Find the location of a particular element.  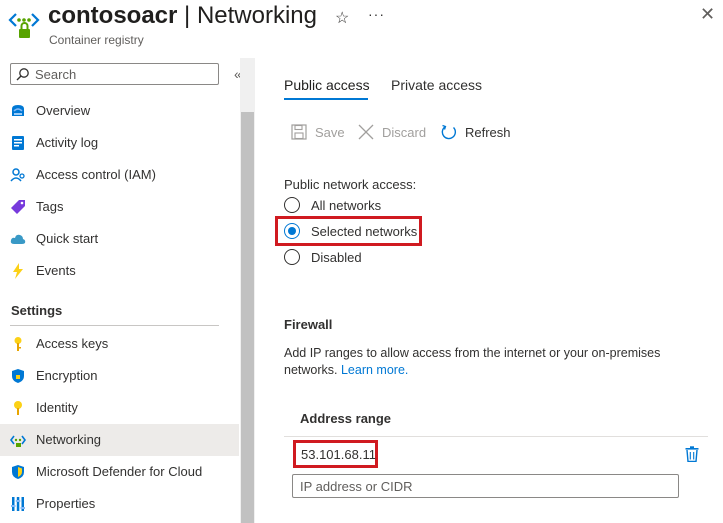

sidebar-item-access-control: Access control (IAM) is located at coordinates (119, 175).